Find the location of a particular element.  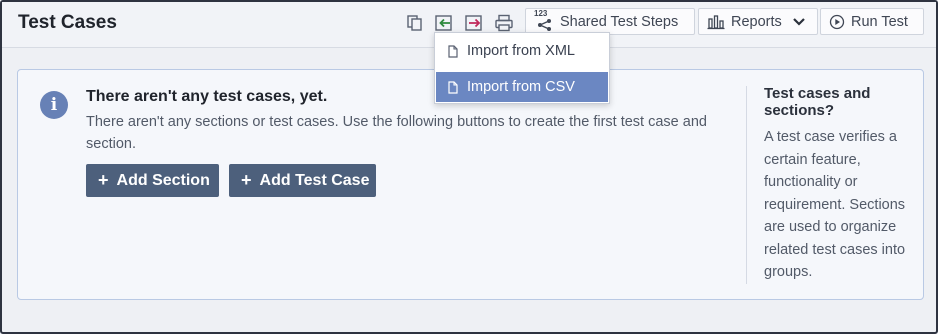

import-from-csv-label: Import from CSV is located at coordinates (521, 87).